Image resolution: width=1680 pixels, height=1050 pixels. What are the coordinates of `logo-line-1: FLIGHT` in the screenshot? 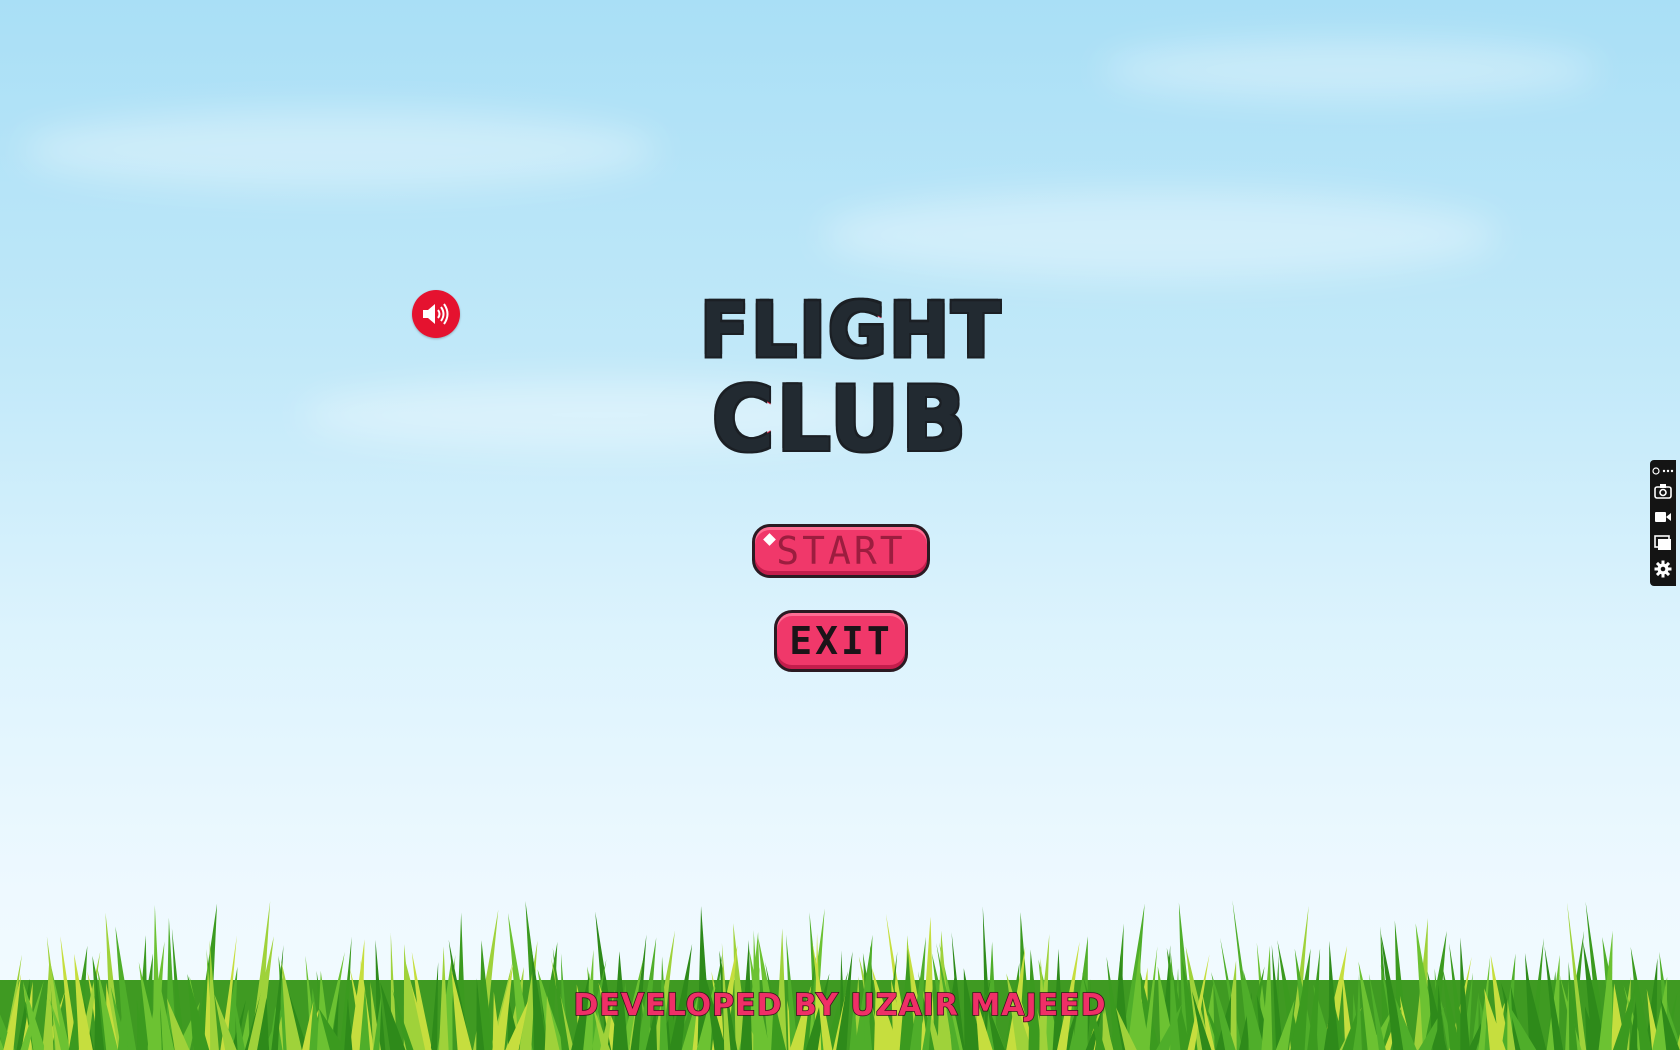 It's located at (851, 330).